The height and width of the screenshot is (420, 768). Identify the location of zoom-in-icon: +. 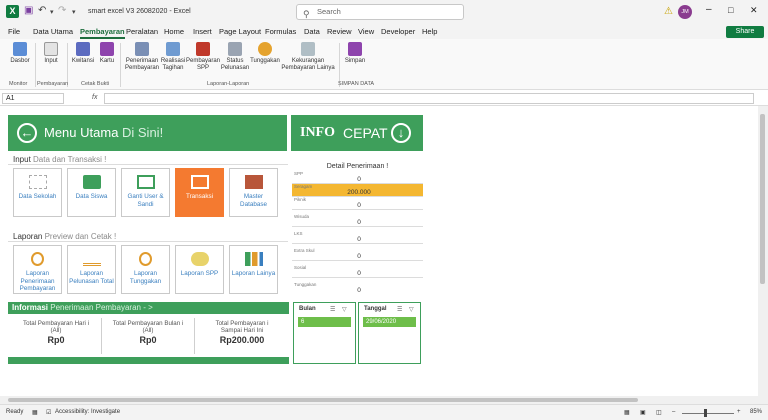
(739, 412).